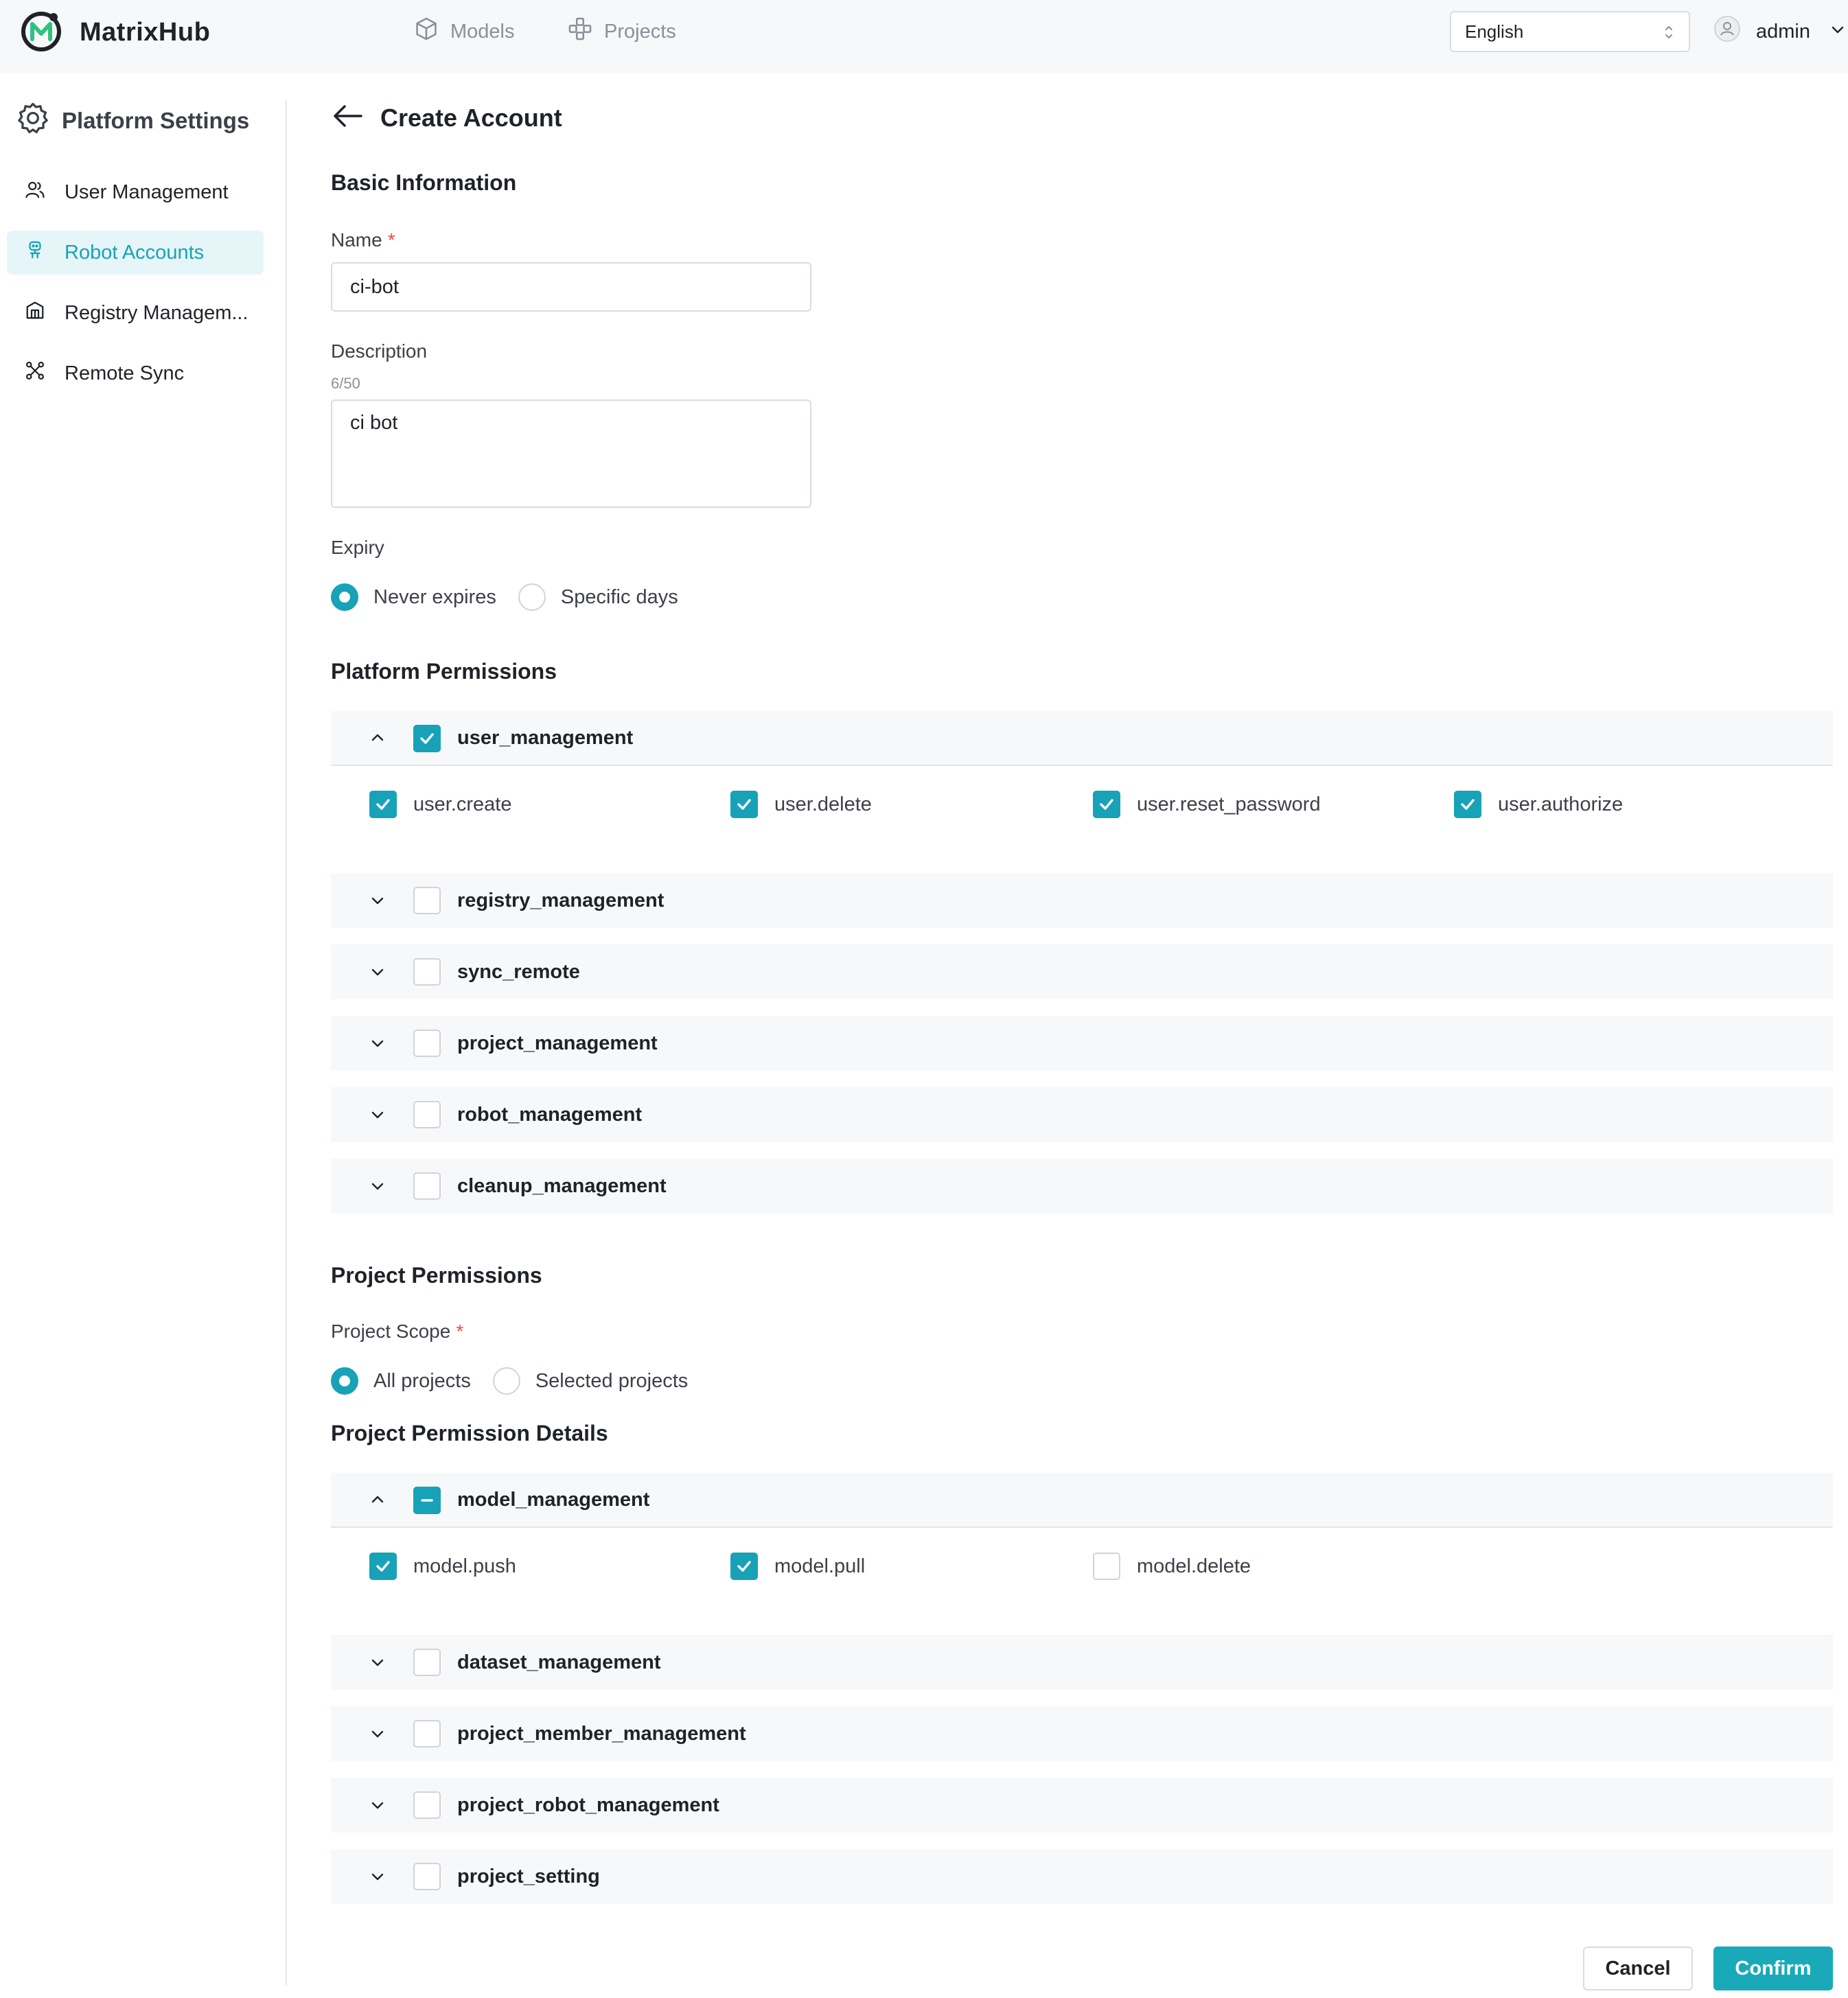  I want to click on perm-group-model-management: model_management, so click(1082, 1500).